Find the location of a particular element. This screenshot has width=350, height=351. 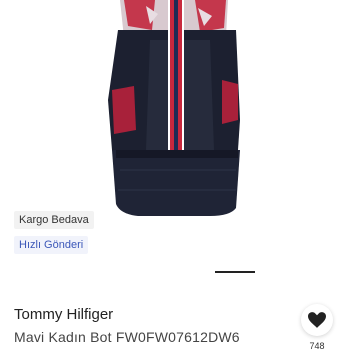

heart-icon is located at coordinates (317, 320).